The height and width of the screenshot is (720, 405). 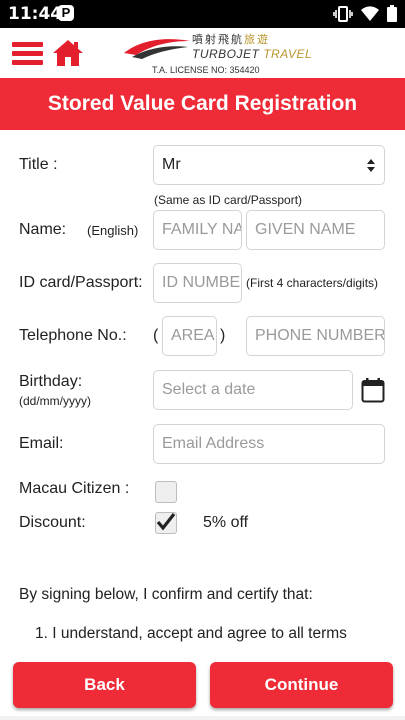 I want to click on macau-citizen-label: Macau Citizen :, so click(x=74, y=488).